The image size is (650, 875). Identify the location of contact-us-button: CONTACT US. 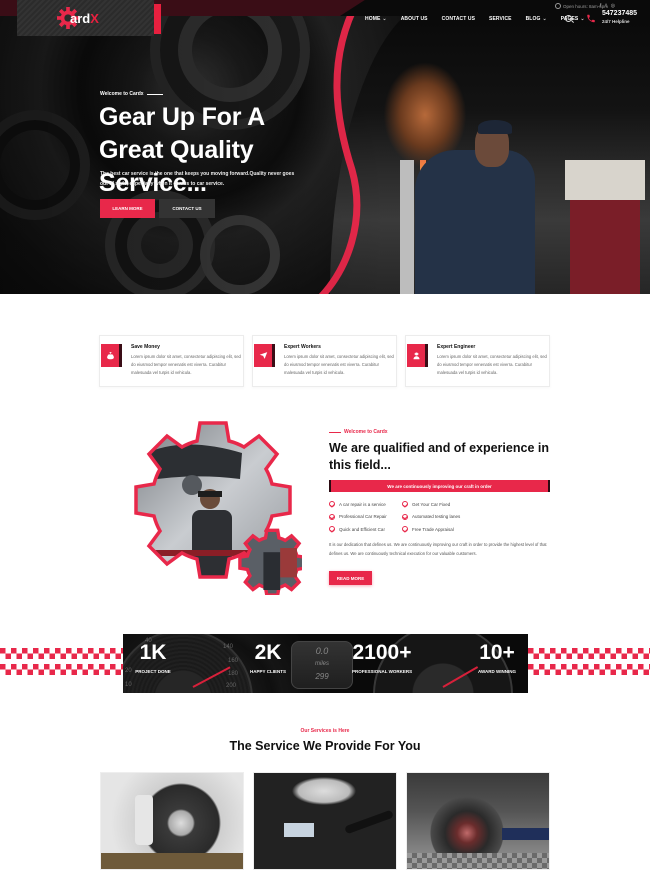
(187, 208).